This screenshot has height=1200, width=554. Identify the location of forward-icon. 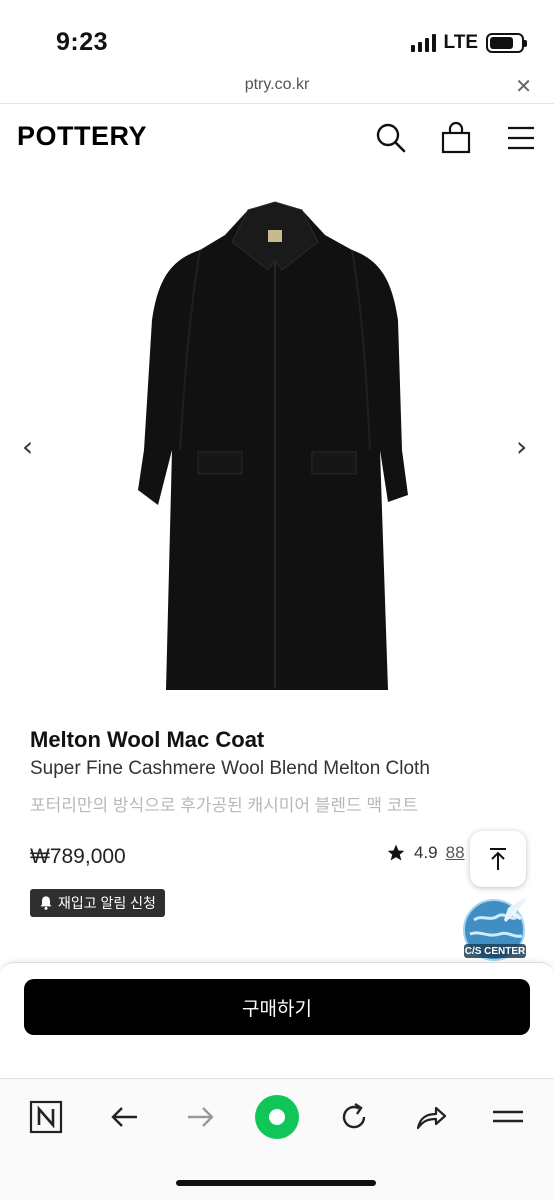
(201, 1117).